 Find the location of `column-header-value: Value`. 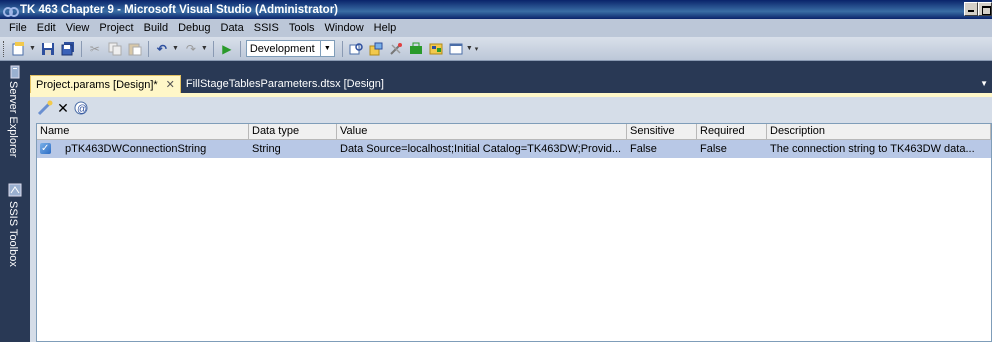

column-header-value: Value is located at coordinates (482, 131).